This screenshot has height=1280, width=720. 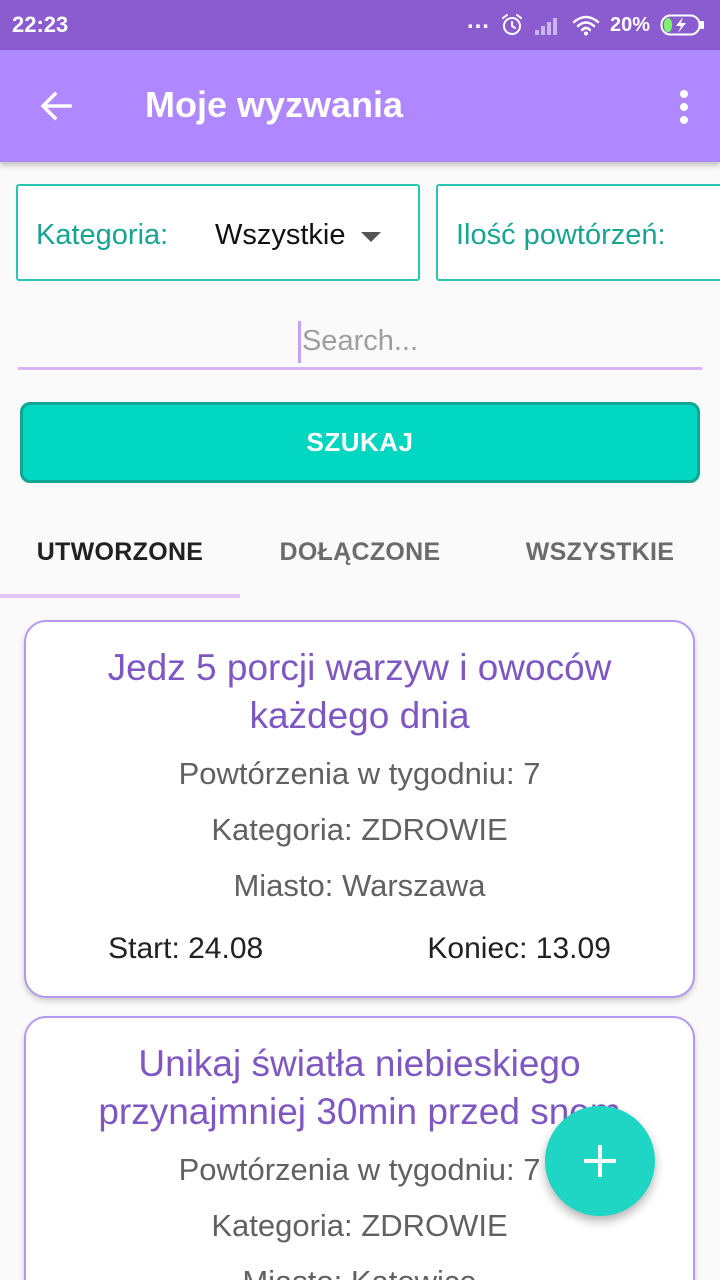 What do you see at coordinates (359, 1267) in the screenshot?
I see `challenge-city: Miasto: Katowice` at bounding box center [359, 1267].